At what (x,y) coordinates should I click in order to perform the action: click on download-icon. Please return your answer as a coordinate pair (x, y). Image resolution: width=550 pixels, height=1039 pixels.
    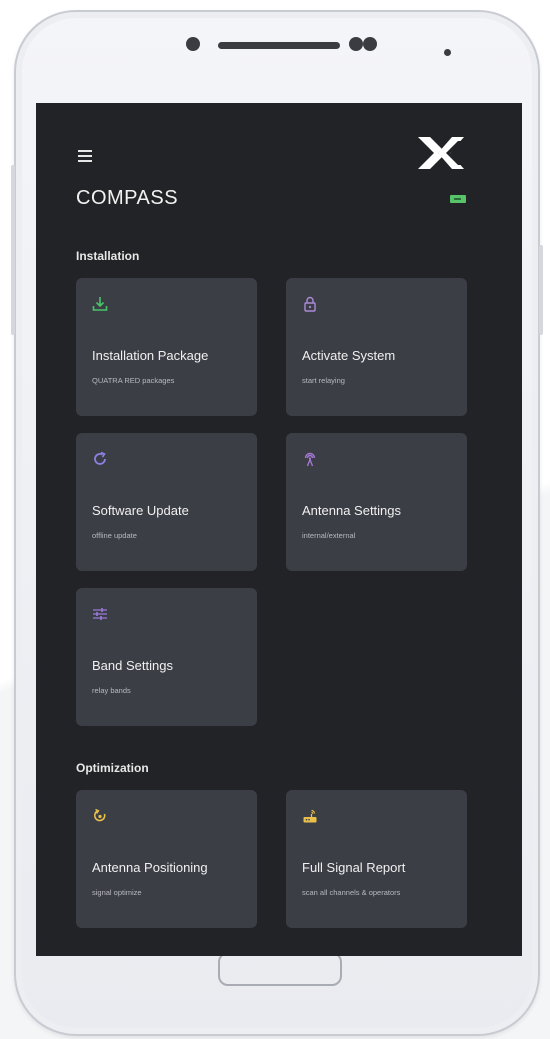
    Looking at the image, I should click on (100, 304).